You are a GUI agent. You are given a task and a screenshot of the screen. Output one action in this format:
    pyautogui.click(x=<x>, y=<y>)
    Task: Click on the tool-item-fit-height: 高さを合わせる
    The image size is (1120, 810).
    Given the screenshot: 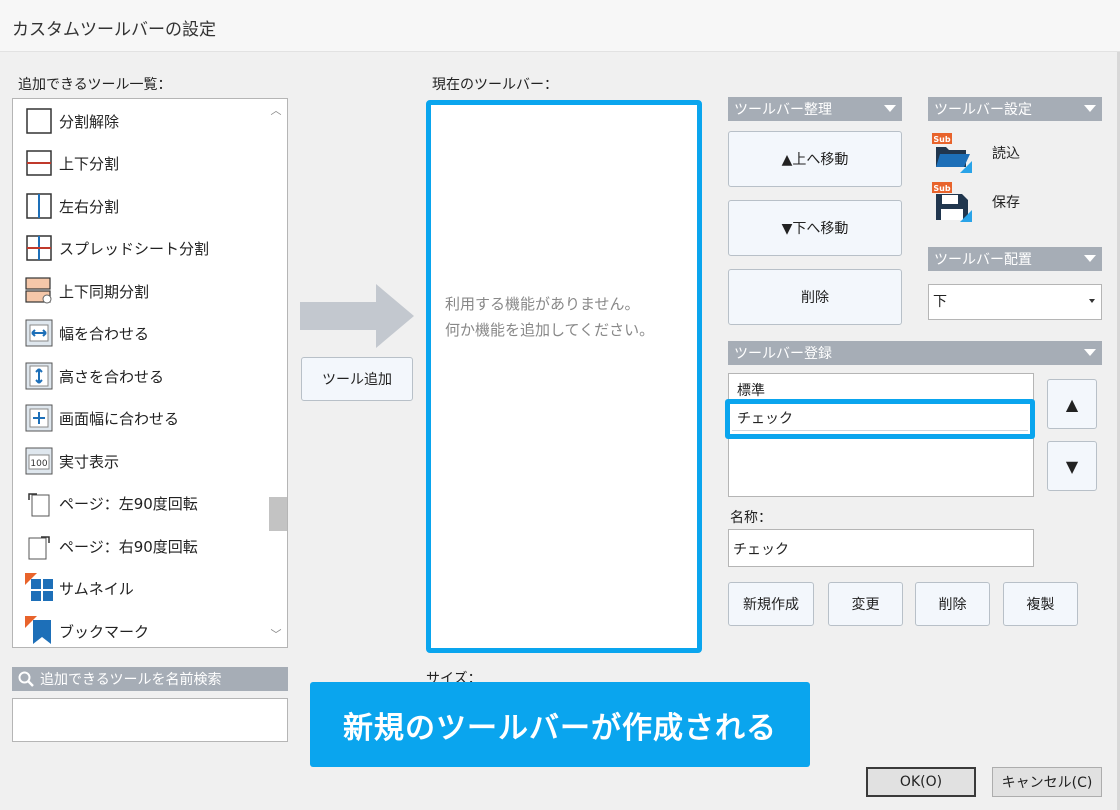 What is the action you would take?
    pyautogui.click(x=138, y=376)
    